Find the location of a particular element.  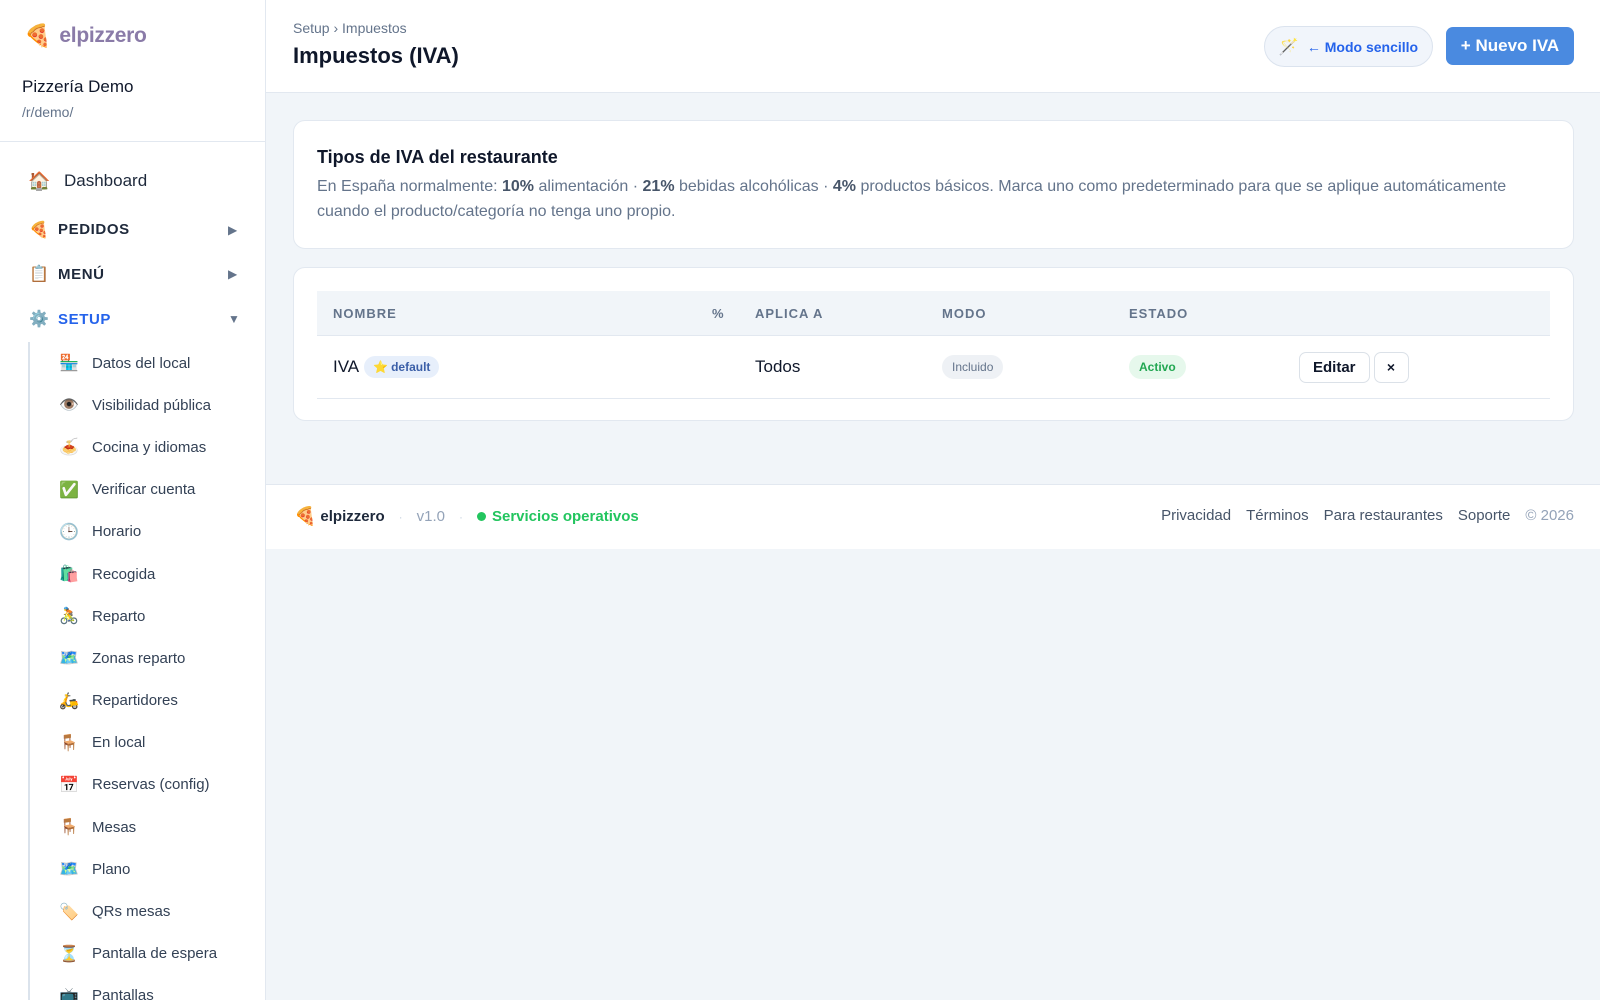

breadcrumb: Setup › Impuestos is located at coordinates (350, 28).